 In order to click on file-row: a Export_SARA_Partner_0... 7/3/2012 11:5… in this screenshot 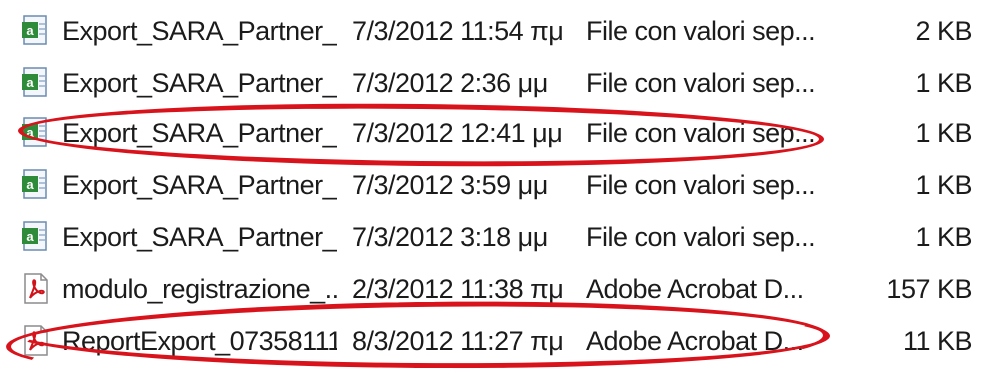, I will do `click(493, 31)`.